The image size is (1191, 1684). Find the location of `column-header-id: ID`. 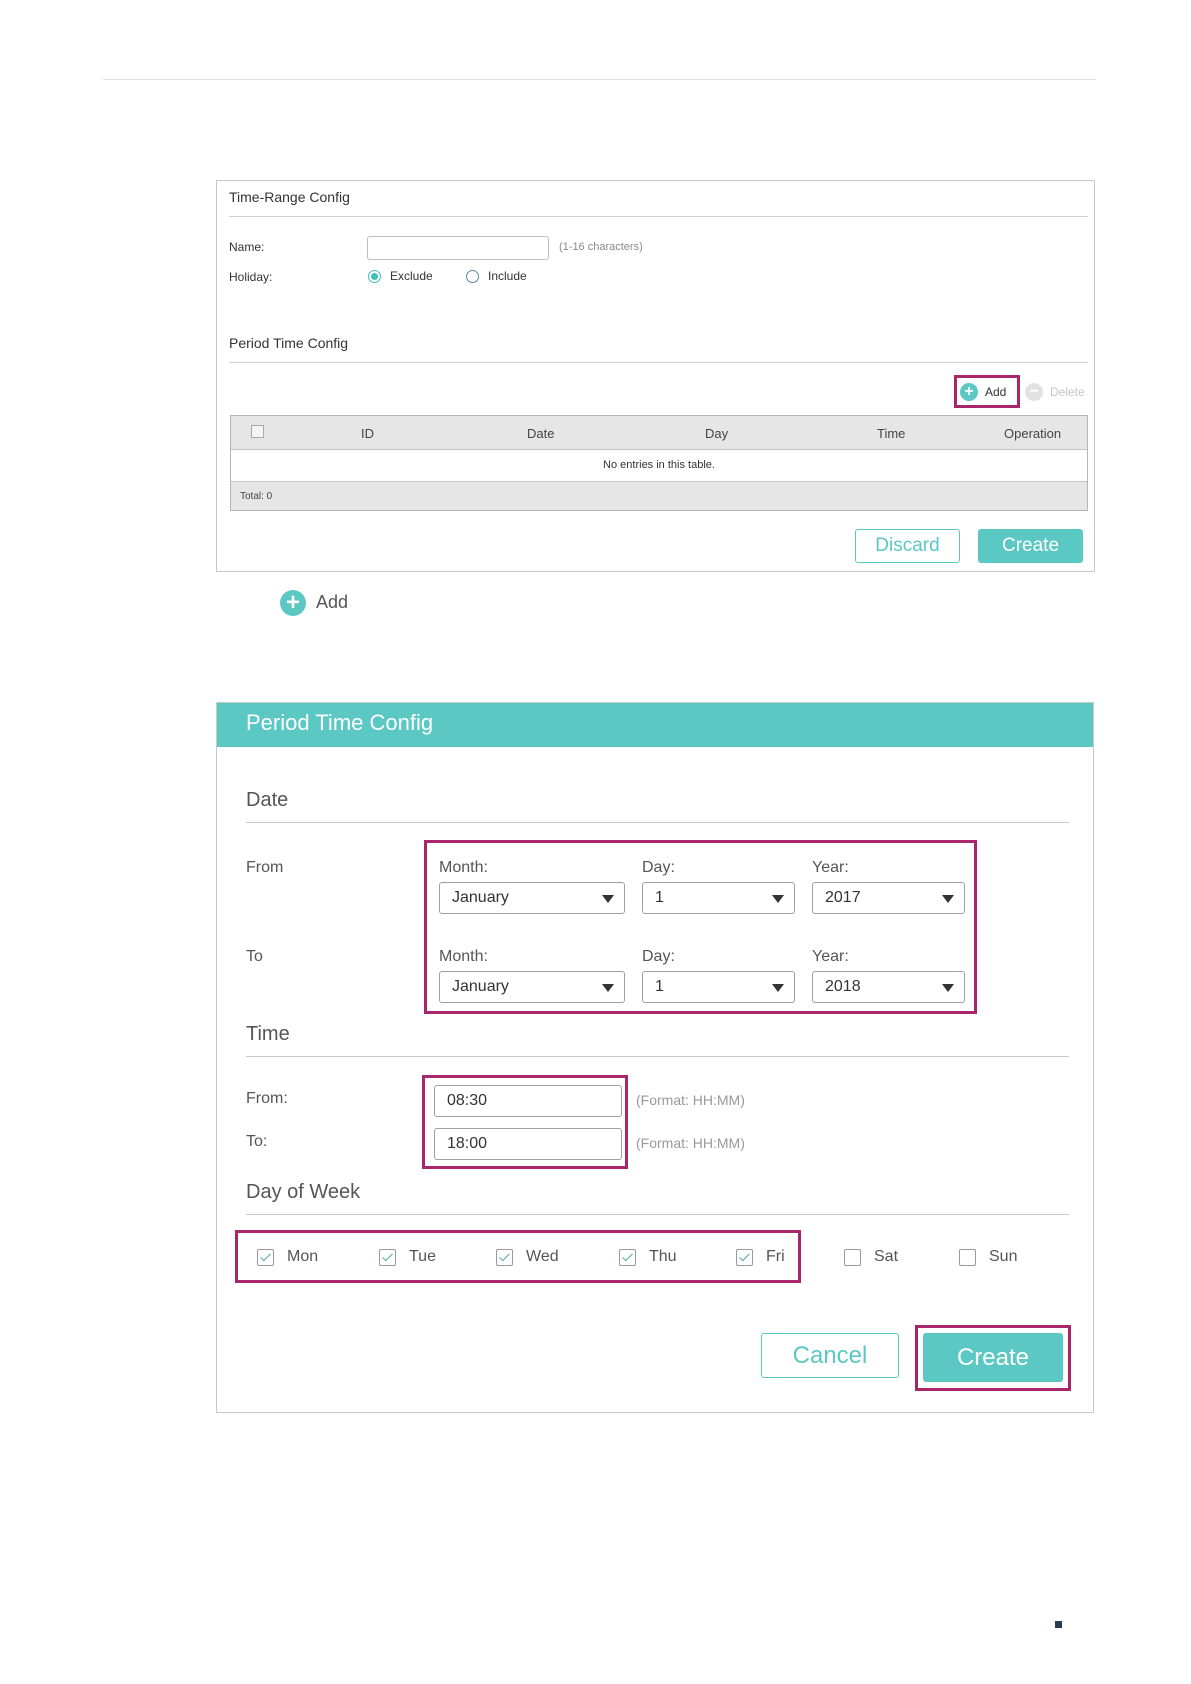

column-header-id: ID is located at coordinates (367, 433).